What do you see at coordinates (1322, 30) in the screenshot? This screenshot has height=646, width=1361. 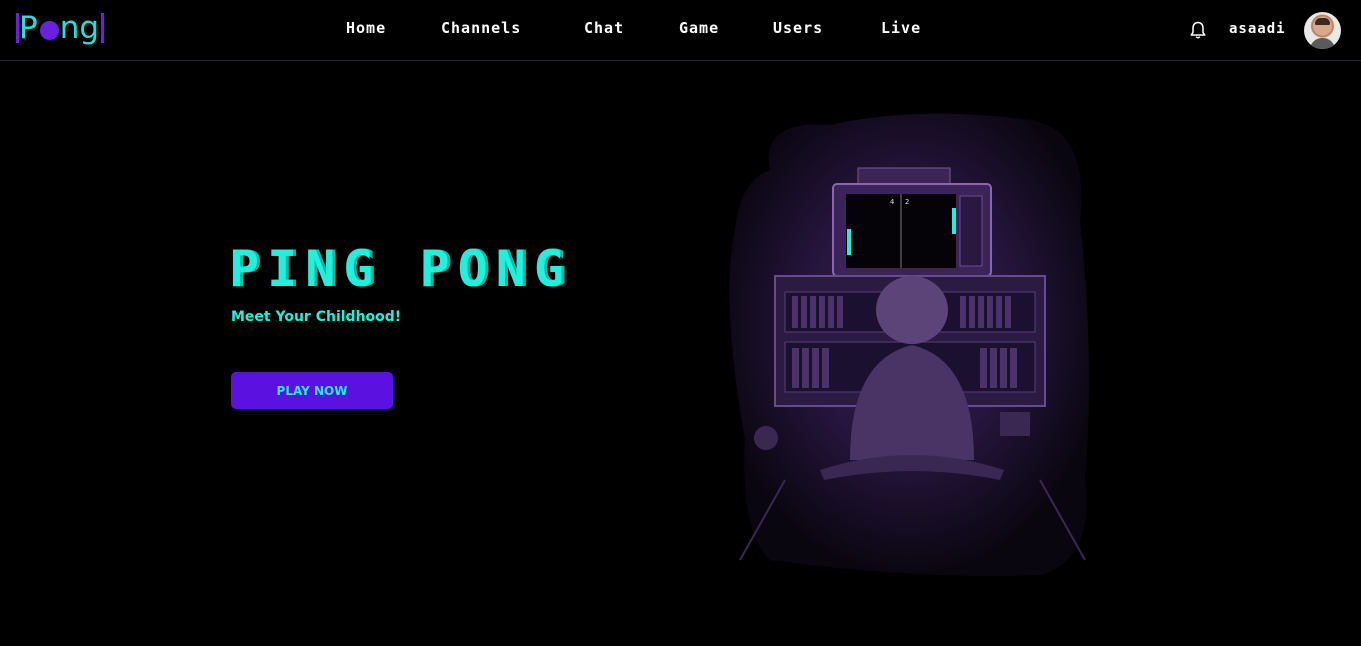 I see `avatar` at bounding box center [1322, 30].